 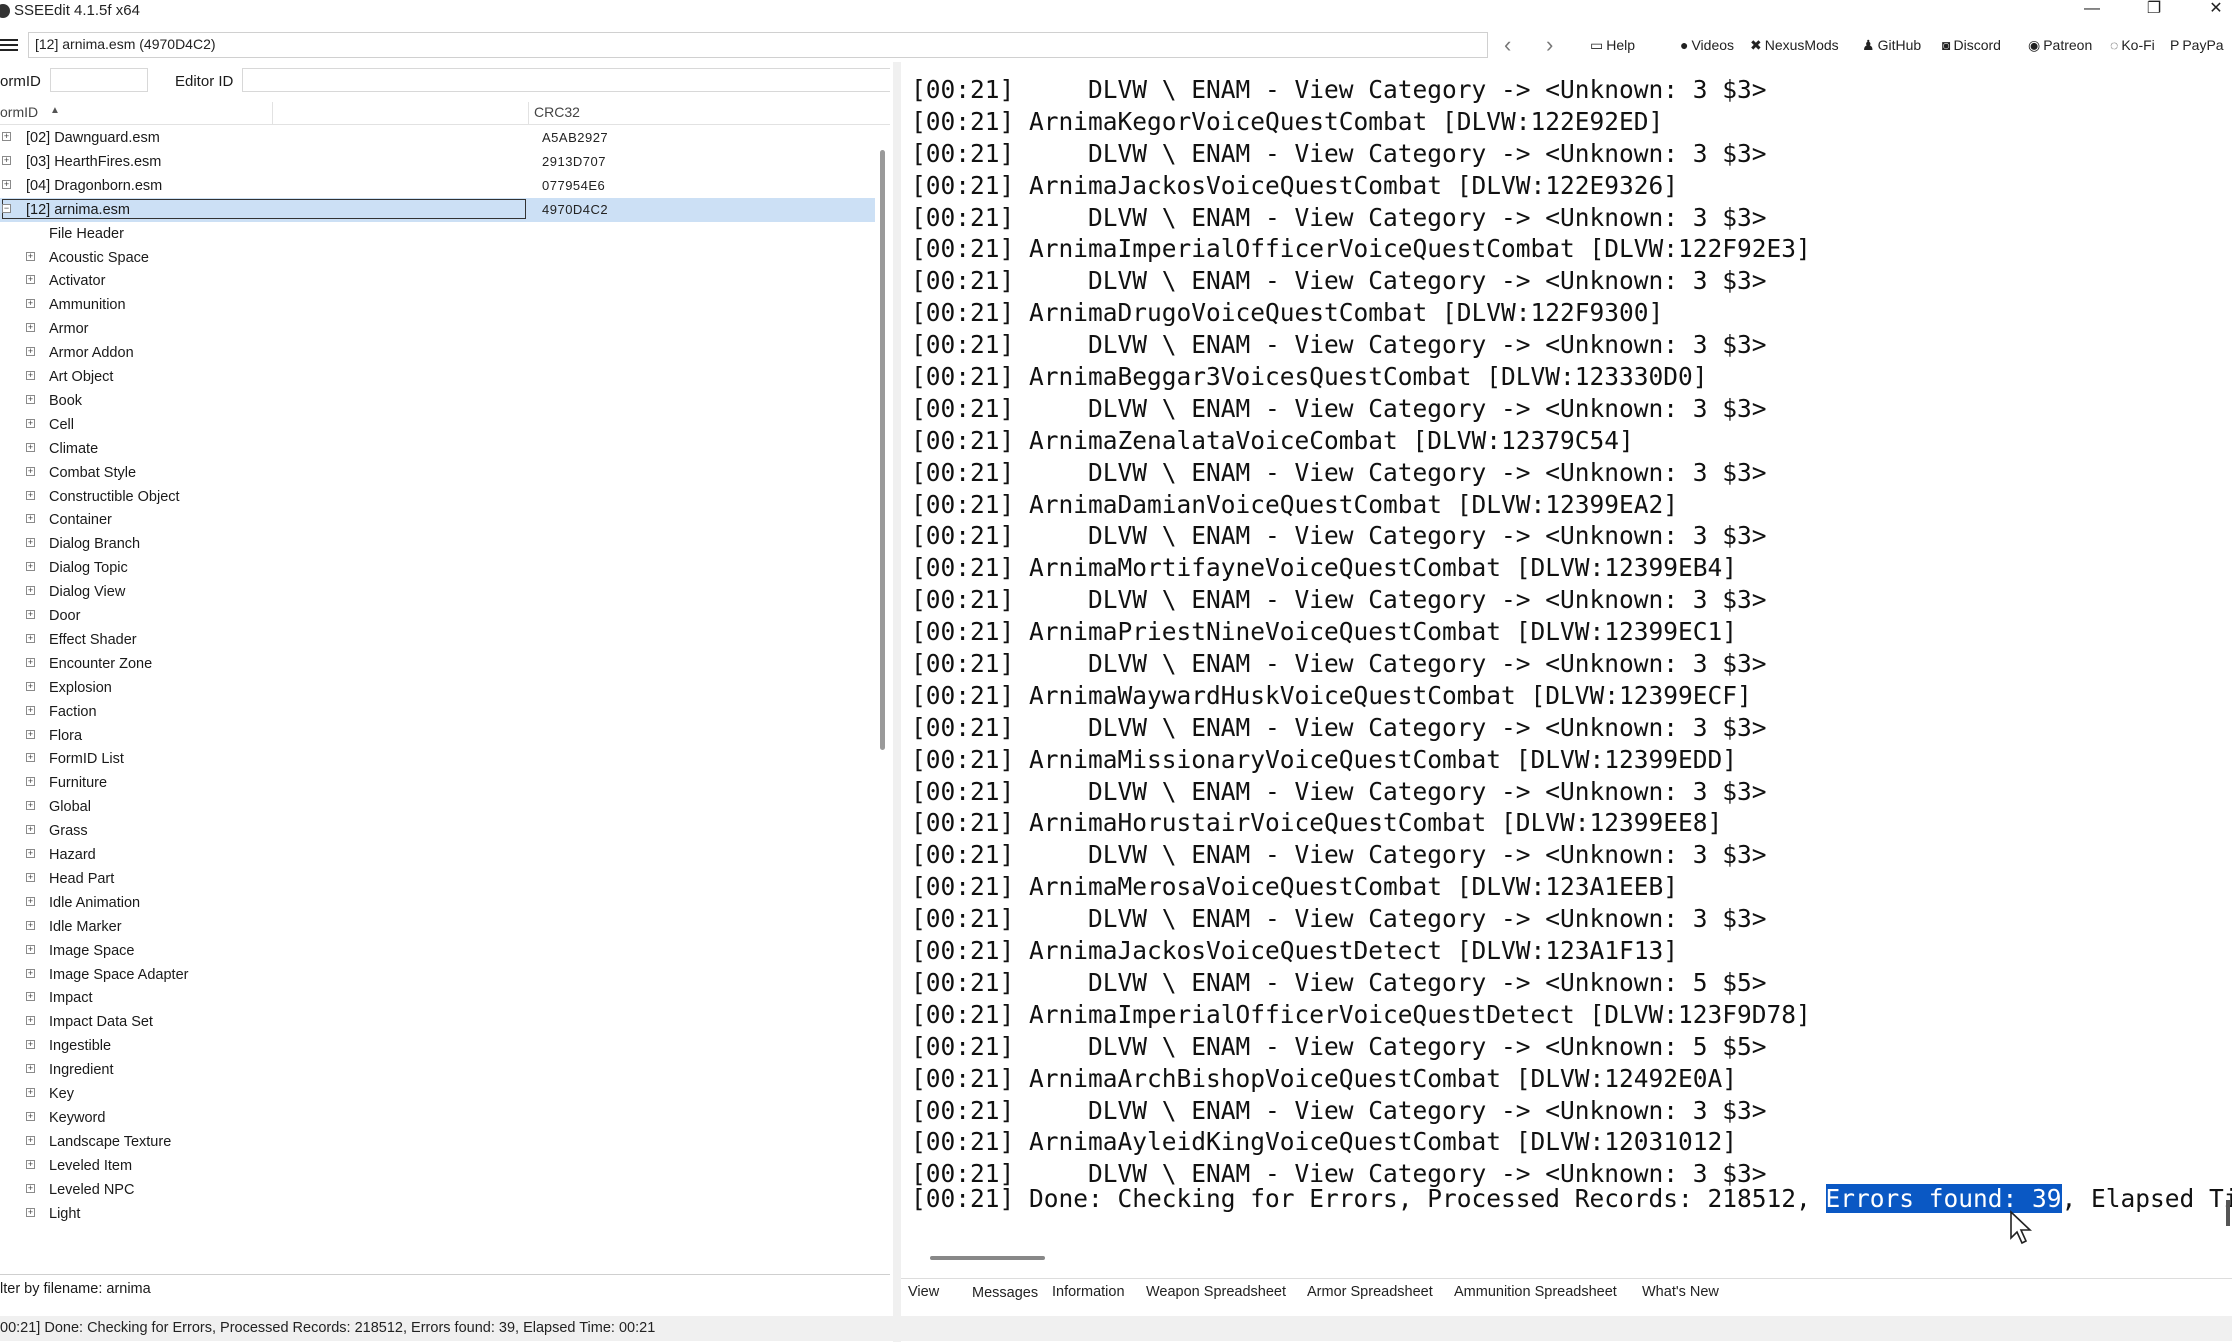 I want to click on tree-row-group: + Ingestible, so click(x=437, y=1046).